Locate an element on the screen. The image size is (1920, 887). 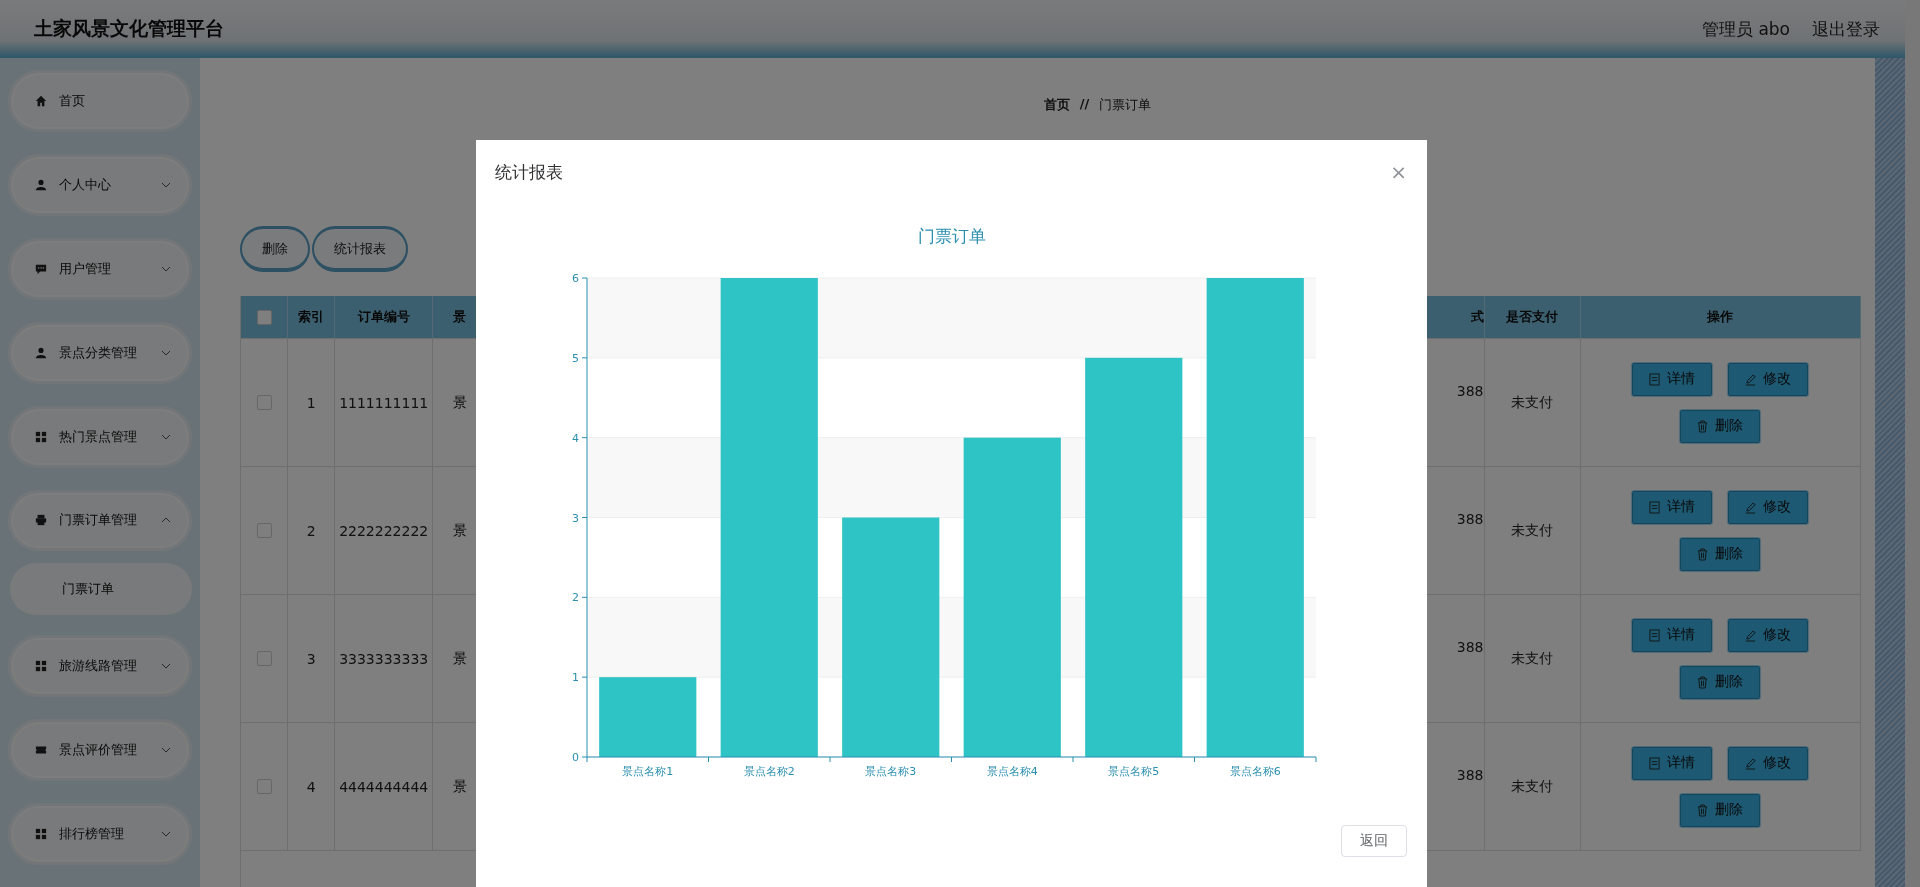
axis-tick-label: 景点名称3 is located at coordinates (891, 771).